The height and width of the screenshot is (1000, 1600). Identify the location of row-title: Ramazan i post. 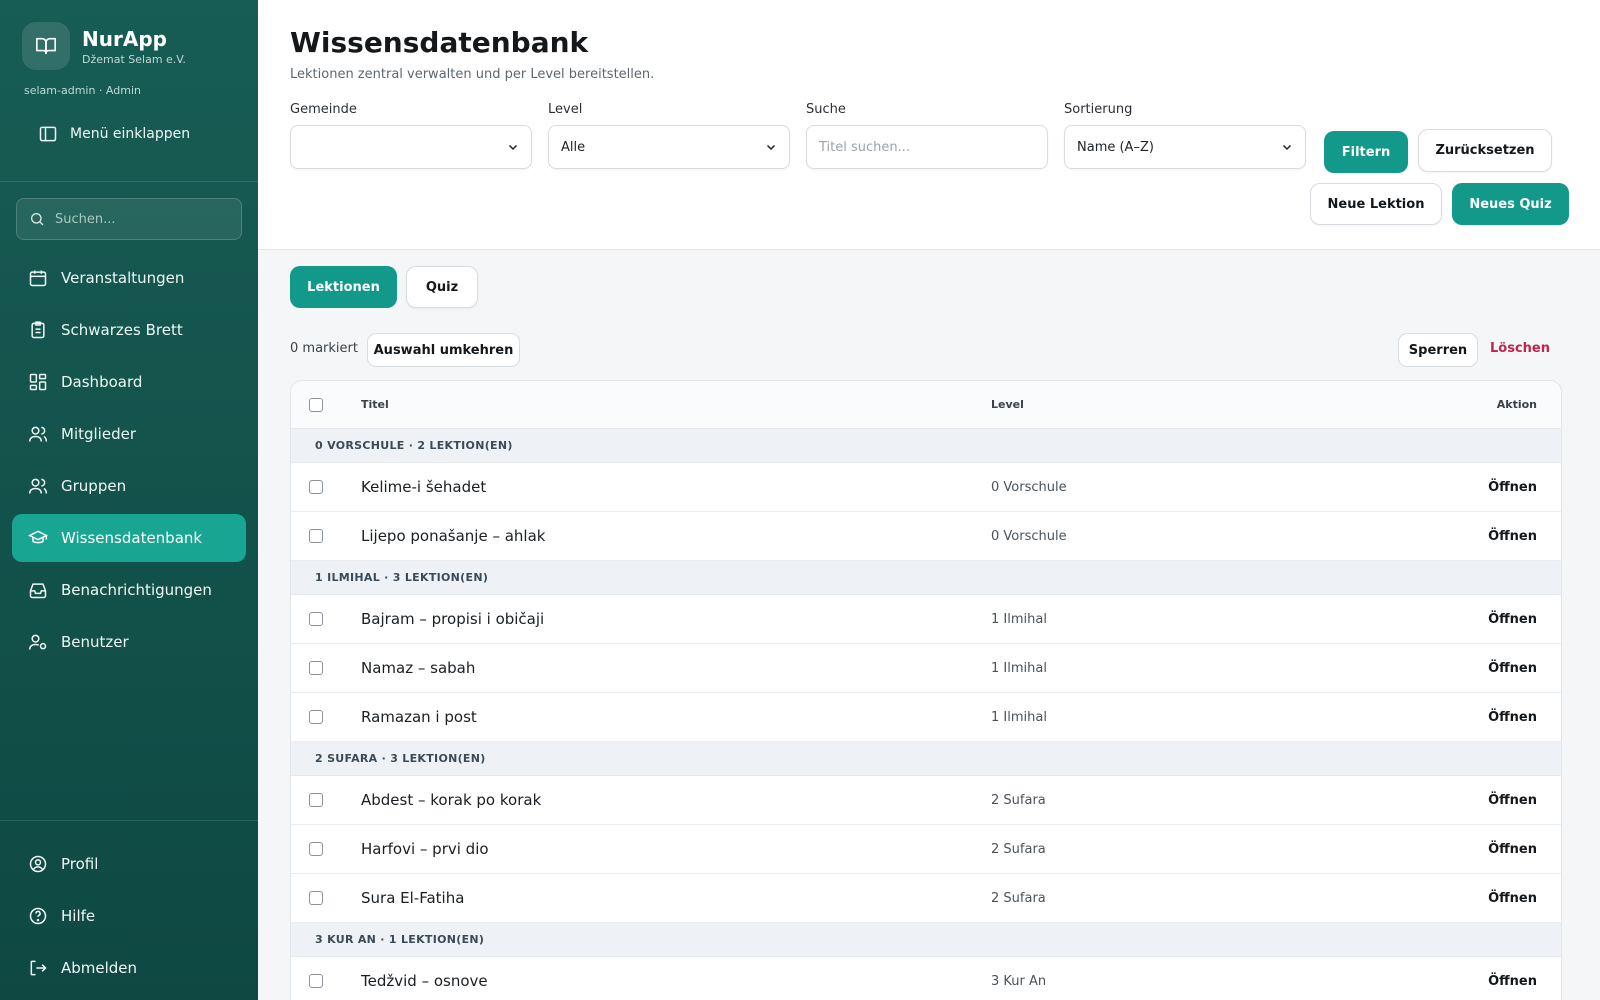
(419, 717).